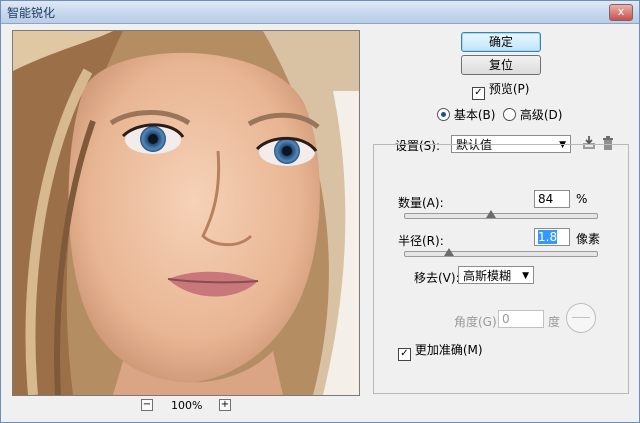 The width and height of the screenshot is (640, 423). What do you see at coordinates (541, 115) in the screenshot?
I see `advanced-label: 高级(D)` at bounding box center [541, 115].